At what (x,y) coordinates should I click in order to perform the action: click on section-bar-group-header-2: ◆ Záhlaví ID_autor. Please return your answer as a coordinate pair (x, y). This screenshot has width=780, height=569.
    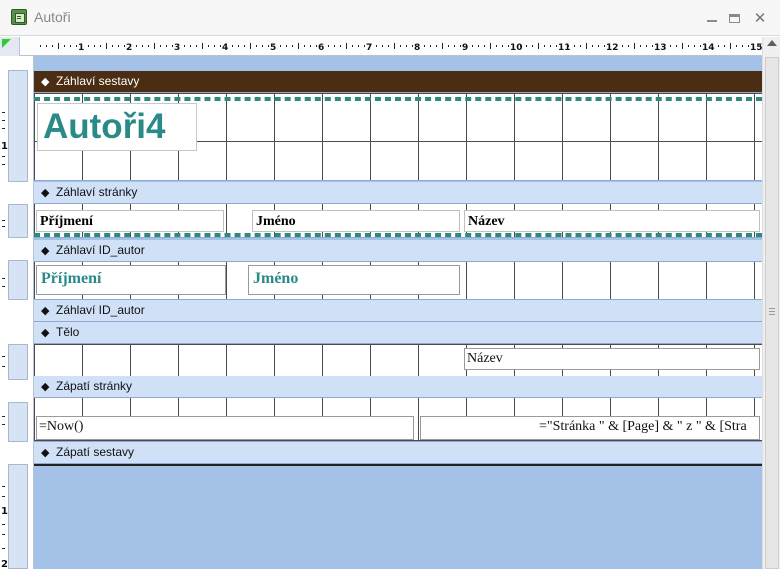
    Looking at the image, I should click on (398, 311).